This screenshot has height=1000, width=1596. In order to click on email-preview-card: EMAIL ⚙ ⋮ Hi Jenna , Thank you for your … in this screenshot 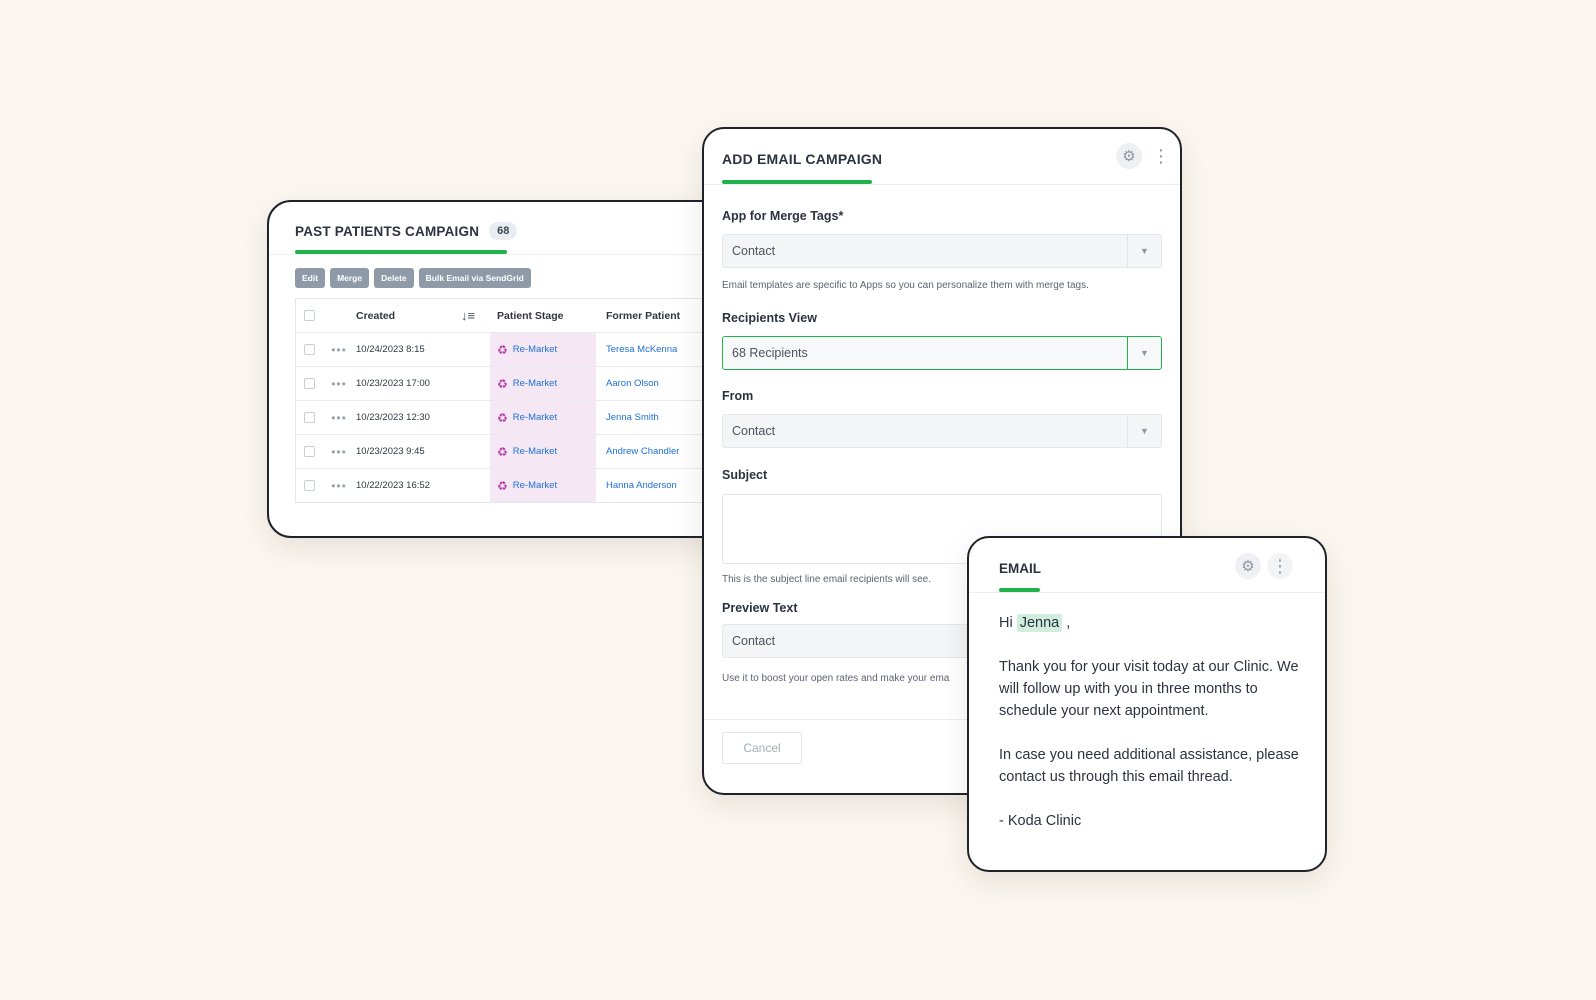, I will do `click(1147, 704)`.